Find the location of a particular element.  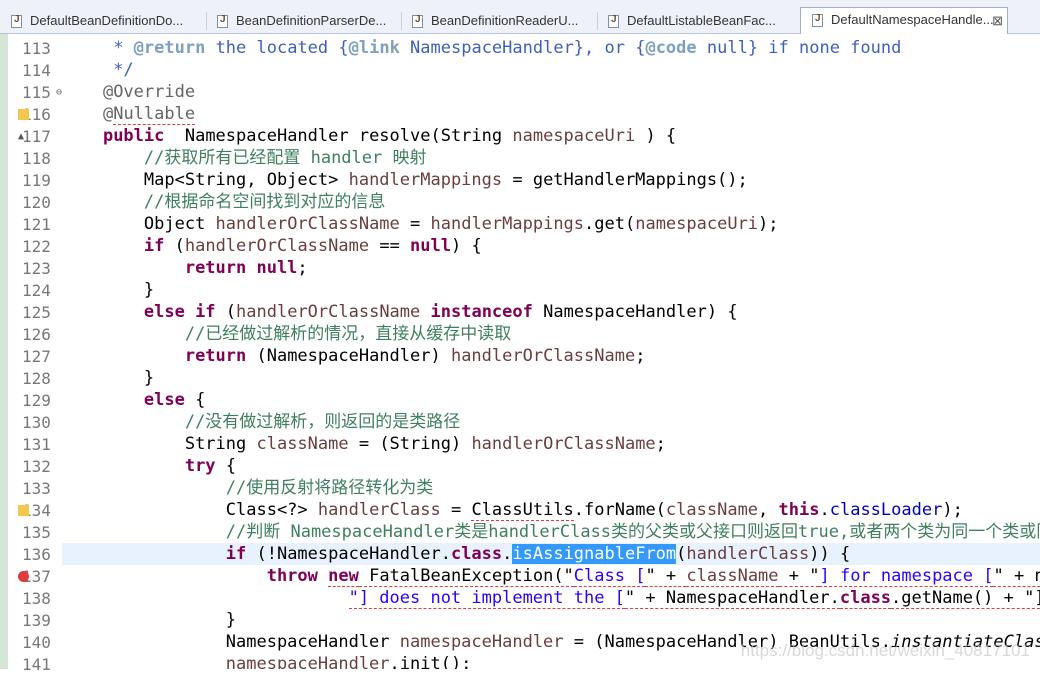

code-line: namespaceHandler.init(); is located at coordinates (267, 661).